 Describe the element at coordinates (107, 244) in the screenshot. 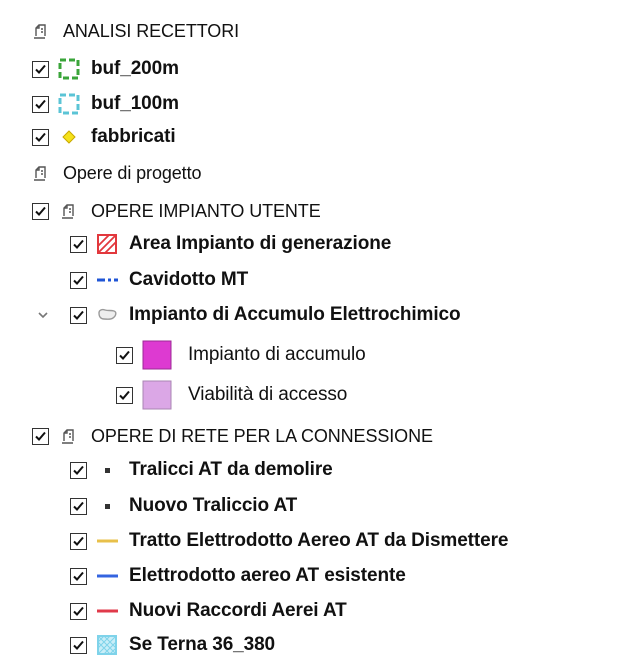

I see `hatched-red-polygon-icon` at that location.